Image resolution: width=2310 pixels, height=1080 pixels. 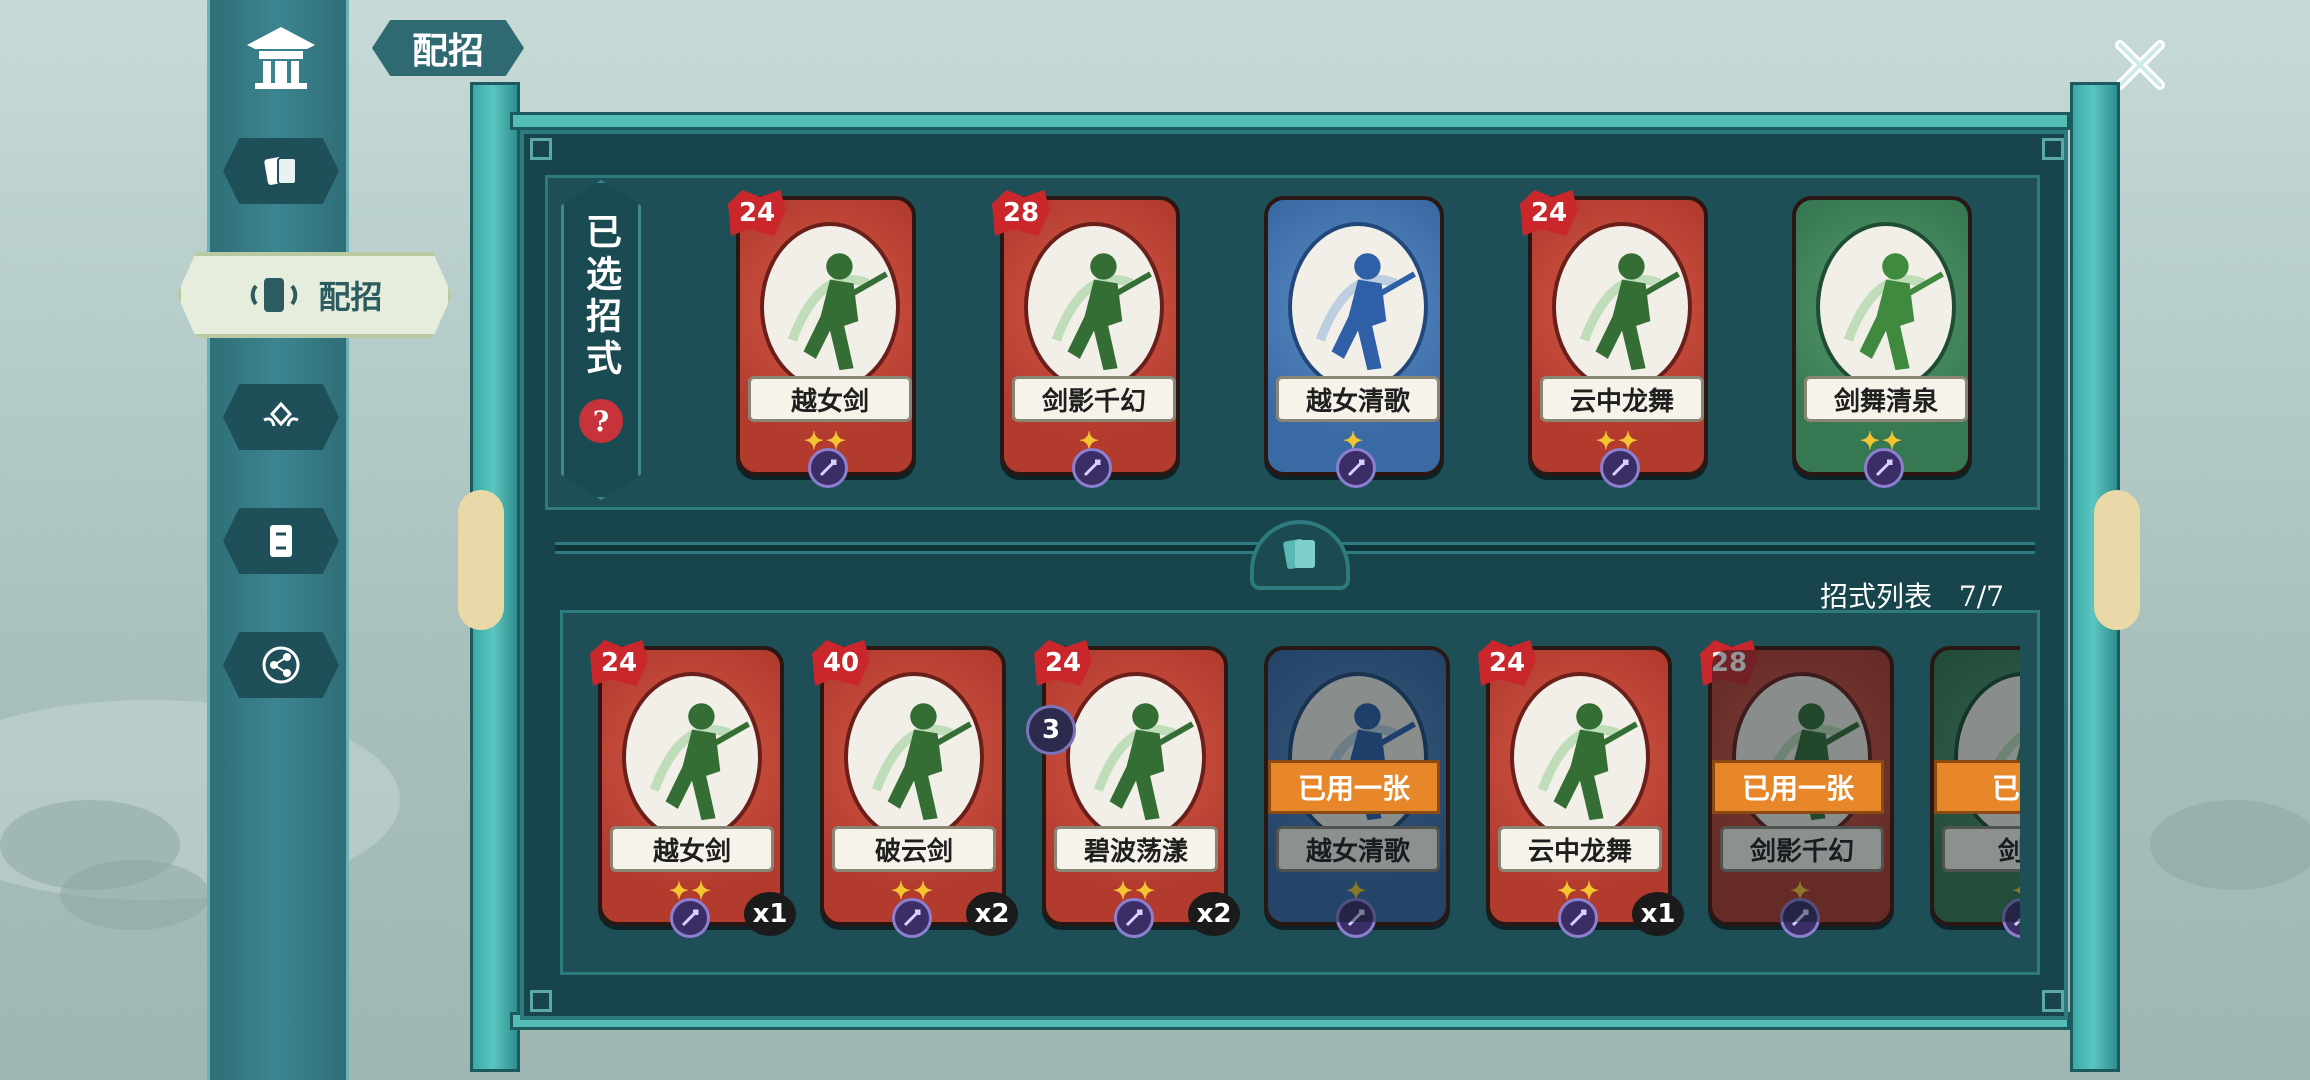 I want to click on list-card: 碧波荡漾 ✦✦ 24 x2 3, so click(x=1133, y=789).